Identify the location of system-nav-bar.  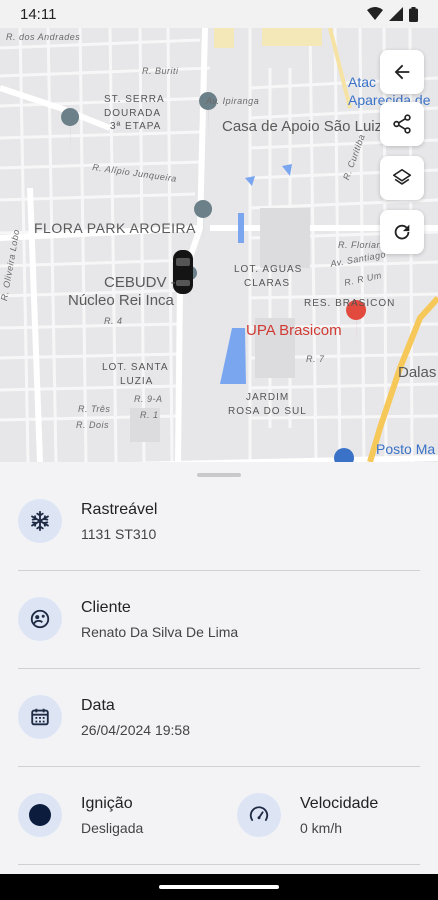
(219, 887).